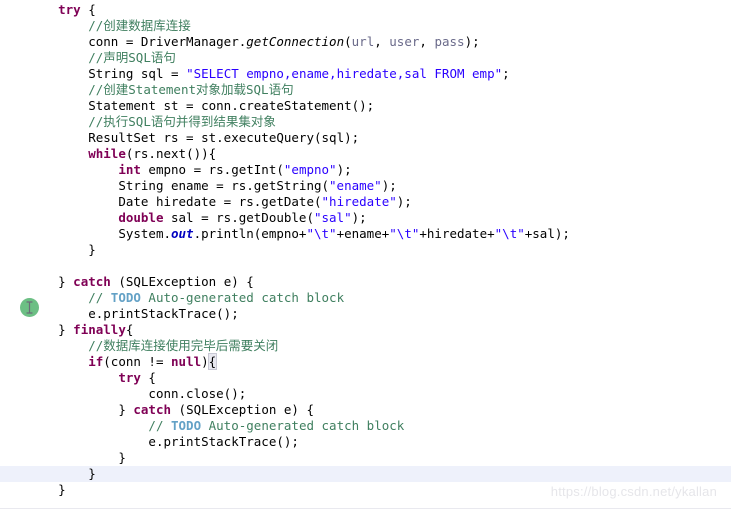 The height and width of the screenshot is (517, 731). I want to click on code-token-cmt: Auto-generated catch block, so click(242, 297).